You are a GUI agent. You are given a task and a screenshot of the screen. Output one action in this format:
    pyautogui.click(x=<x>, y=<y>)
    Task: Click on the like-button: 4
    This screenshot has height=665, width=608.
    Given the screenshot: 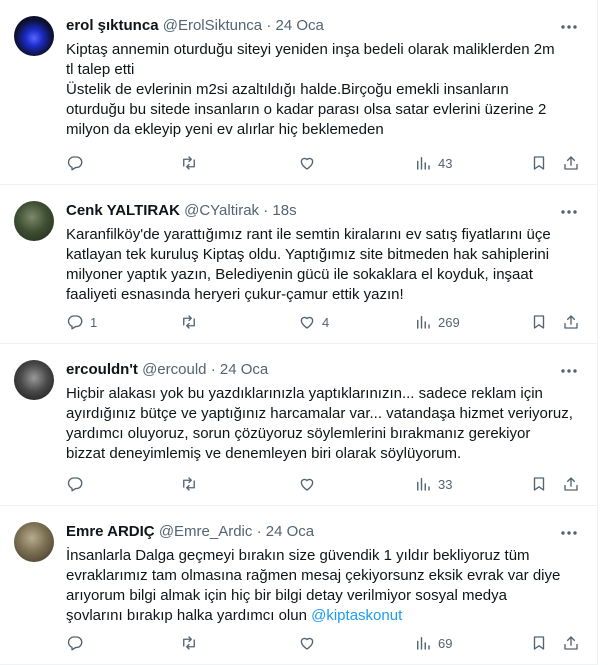 What is the action you would take?
    pyautogui.click(x=313, y=322)
    